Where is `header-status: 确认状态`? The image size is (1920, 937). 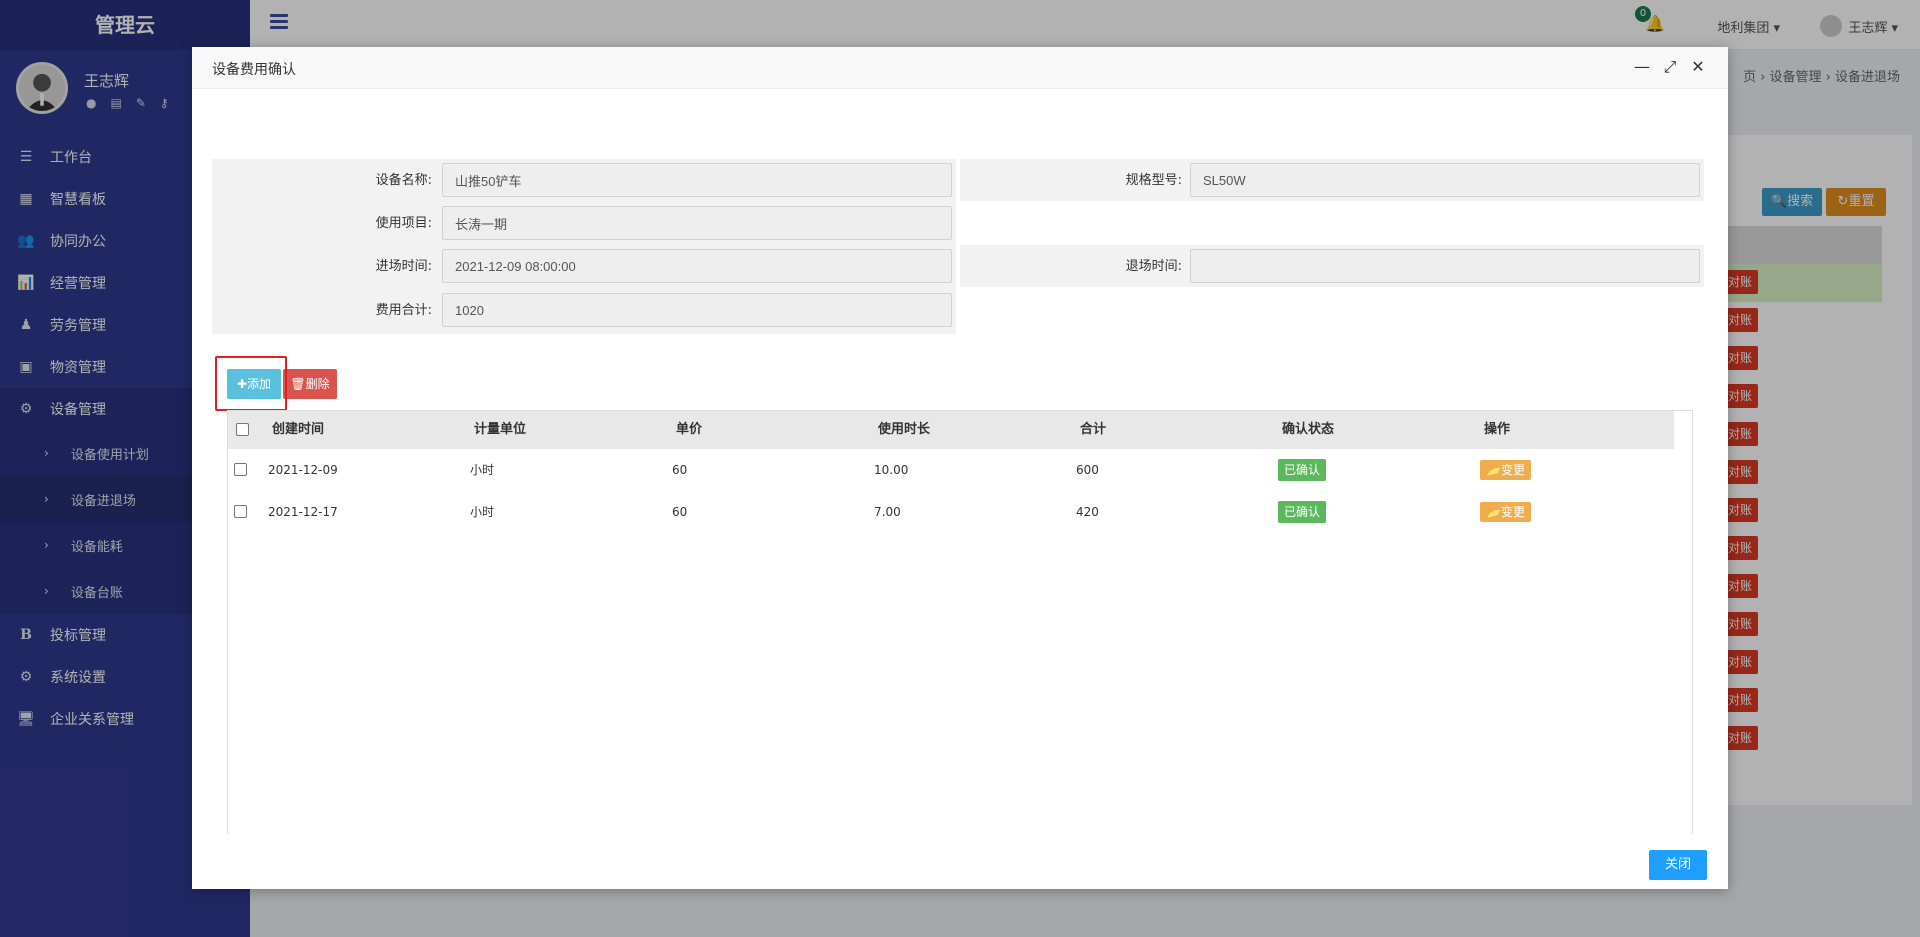 header-status: 确认状态 is located at coordinates (1308, 429).